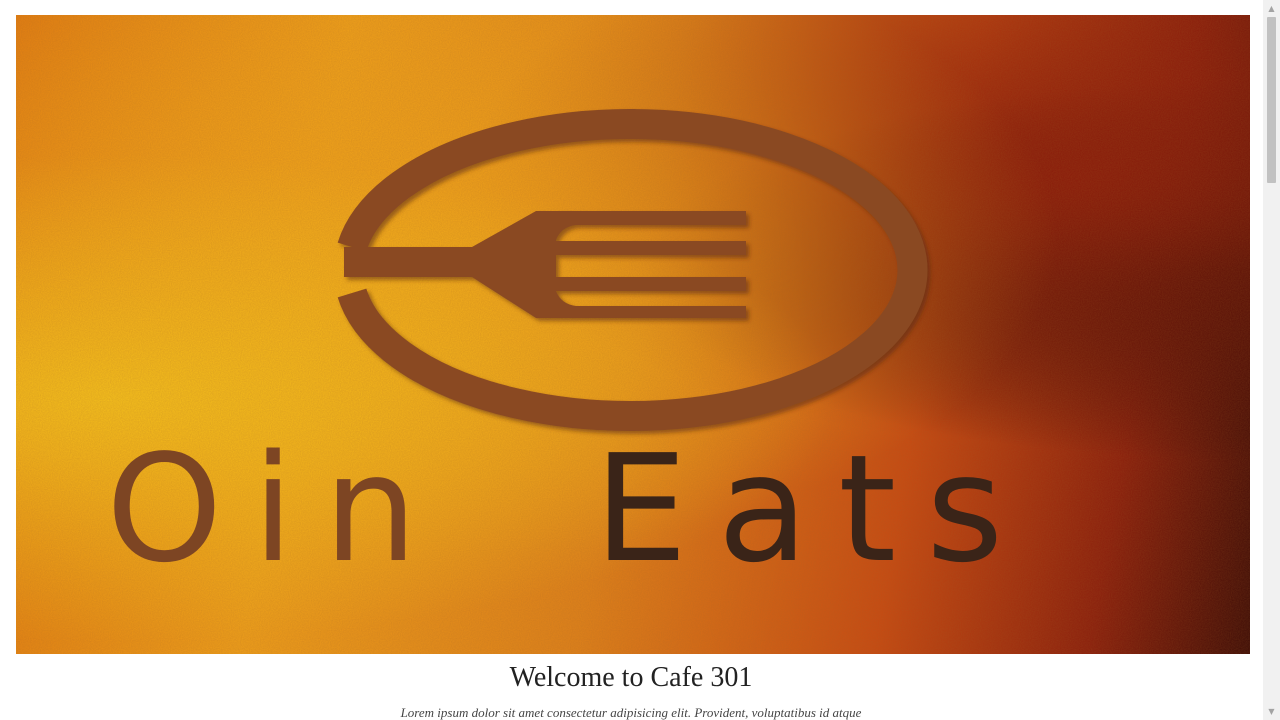 This screenshot has height=720, width=1280. What do you see at coordinates (1271, 100) in the screenshot?
I see `scrollbar-thumb` at bounding box center [1271, 100].